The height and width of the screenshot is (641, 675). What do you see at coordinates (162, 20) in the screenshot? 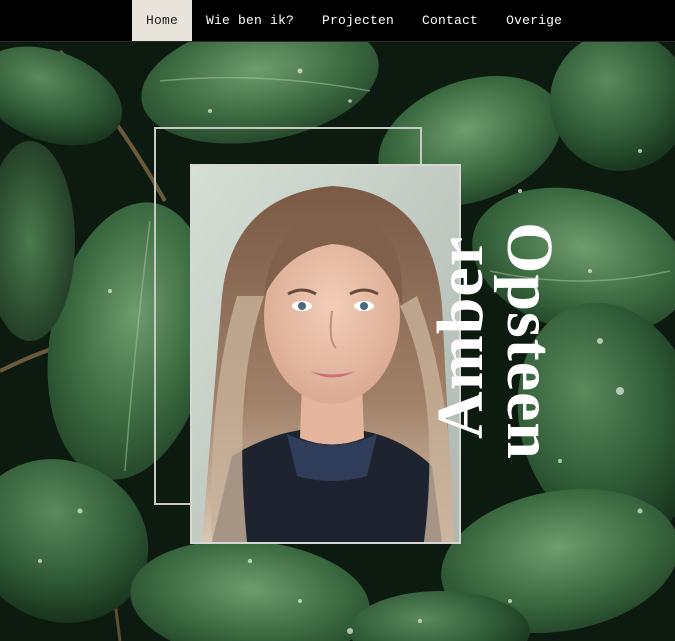
I see `nav-item-home: Home` at bounding box center [162, 20].